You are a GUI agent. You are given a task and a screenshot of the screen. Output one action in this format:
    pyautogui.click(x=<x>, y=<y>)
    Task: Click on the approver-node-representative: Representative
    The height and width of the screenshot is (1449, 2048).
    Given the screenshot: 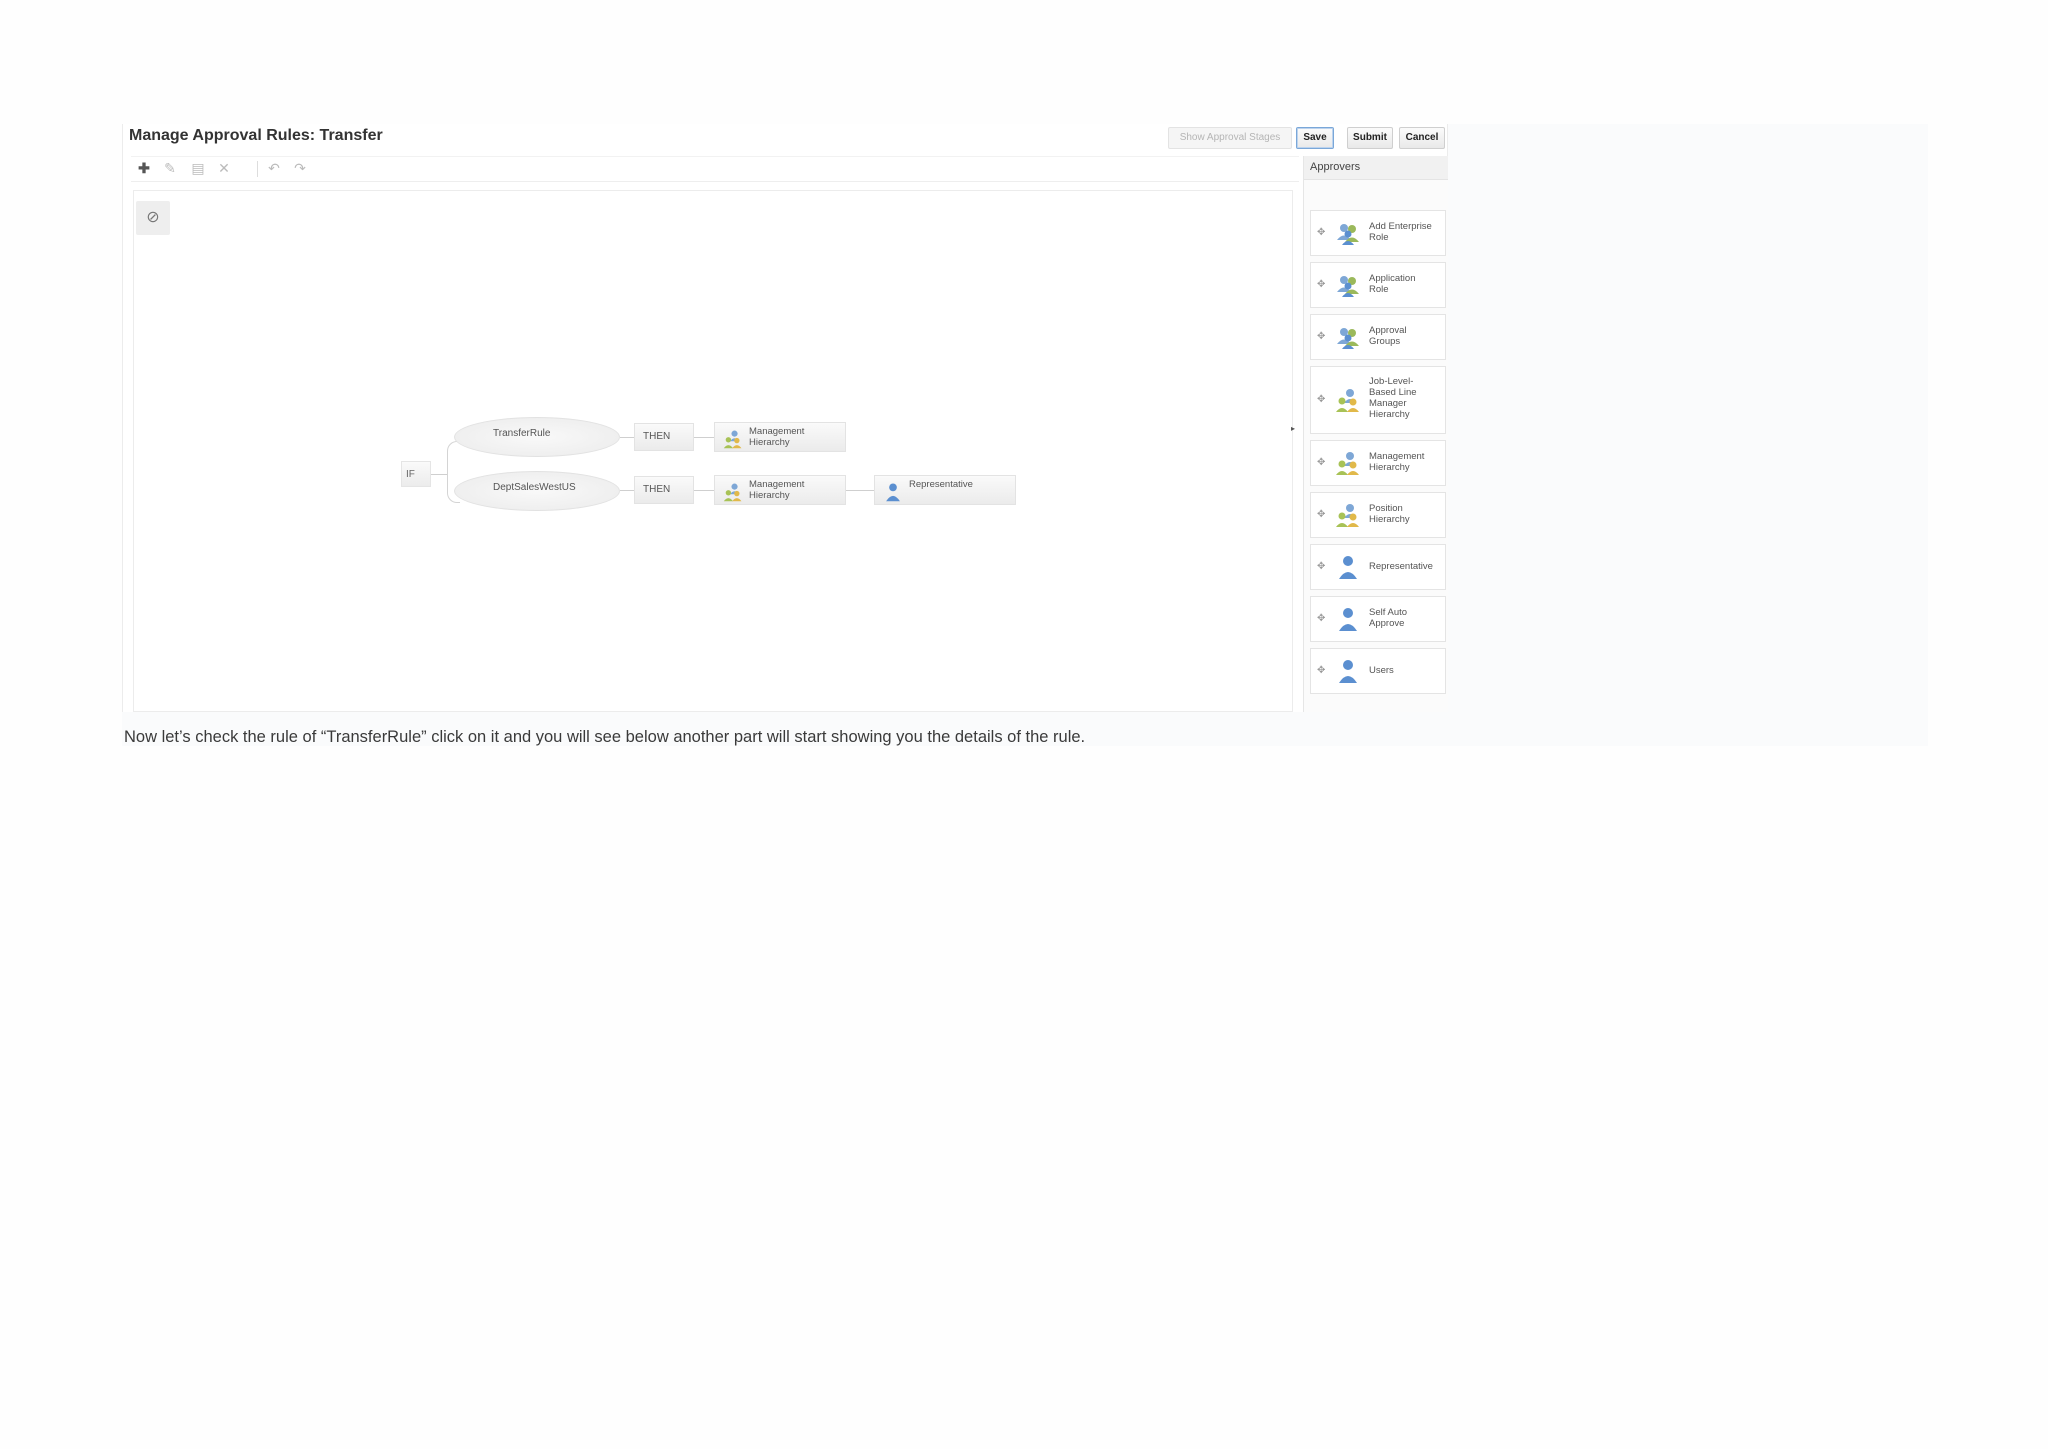 What is the action you would take?
    pyautogui.click(x=945, y=490)
    